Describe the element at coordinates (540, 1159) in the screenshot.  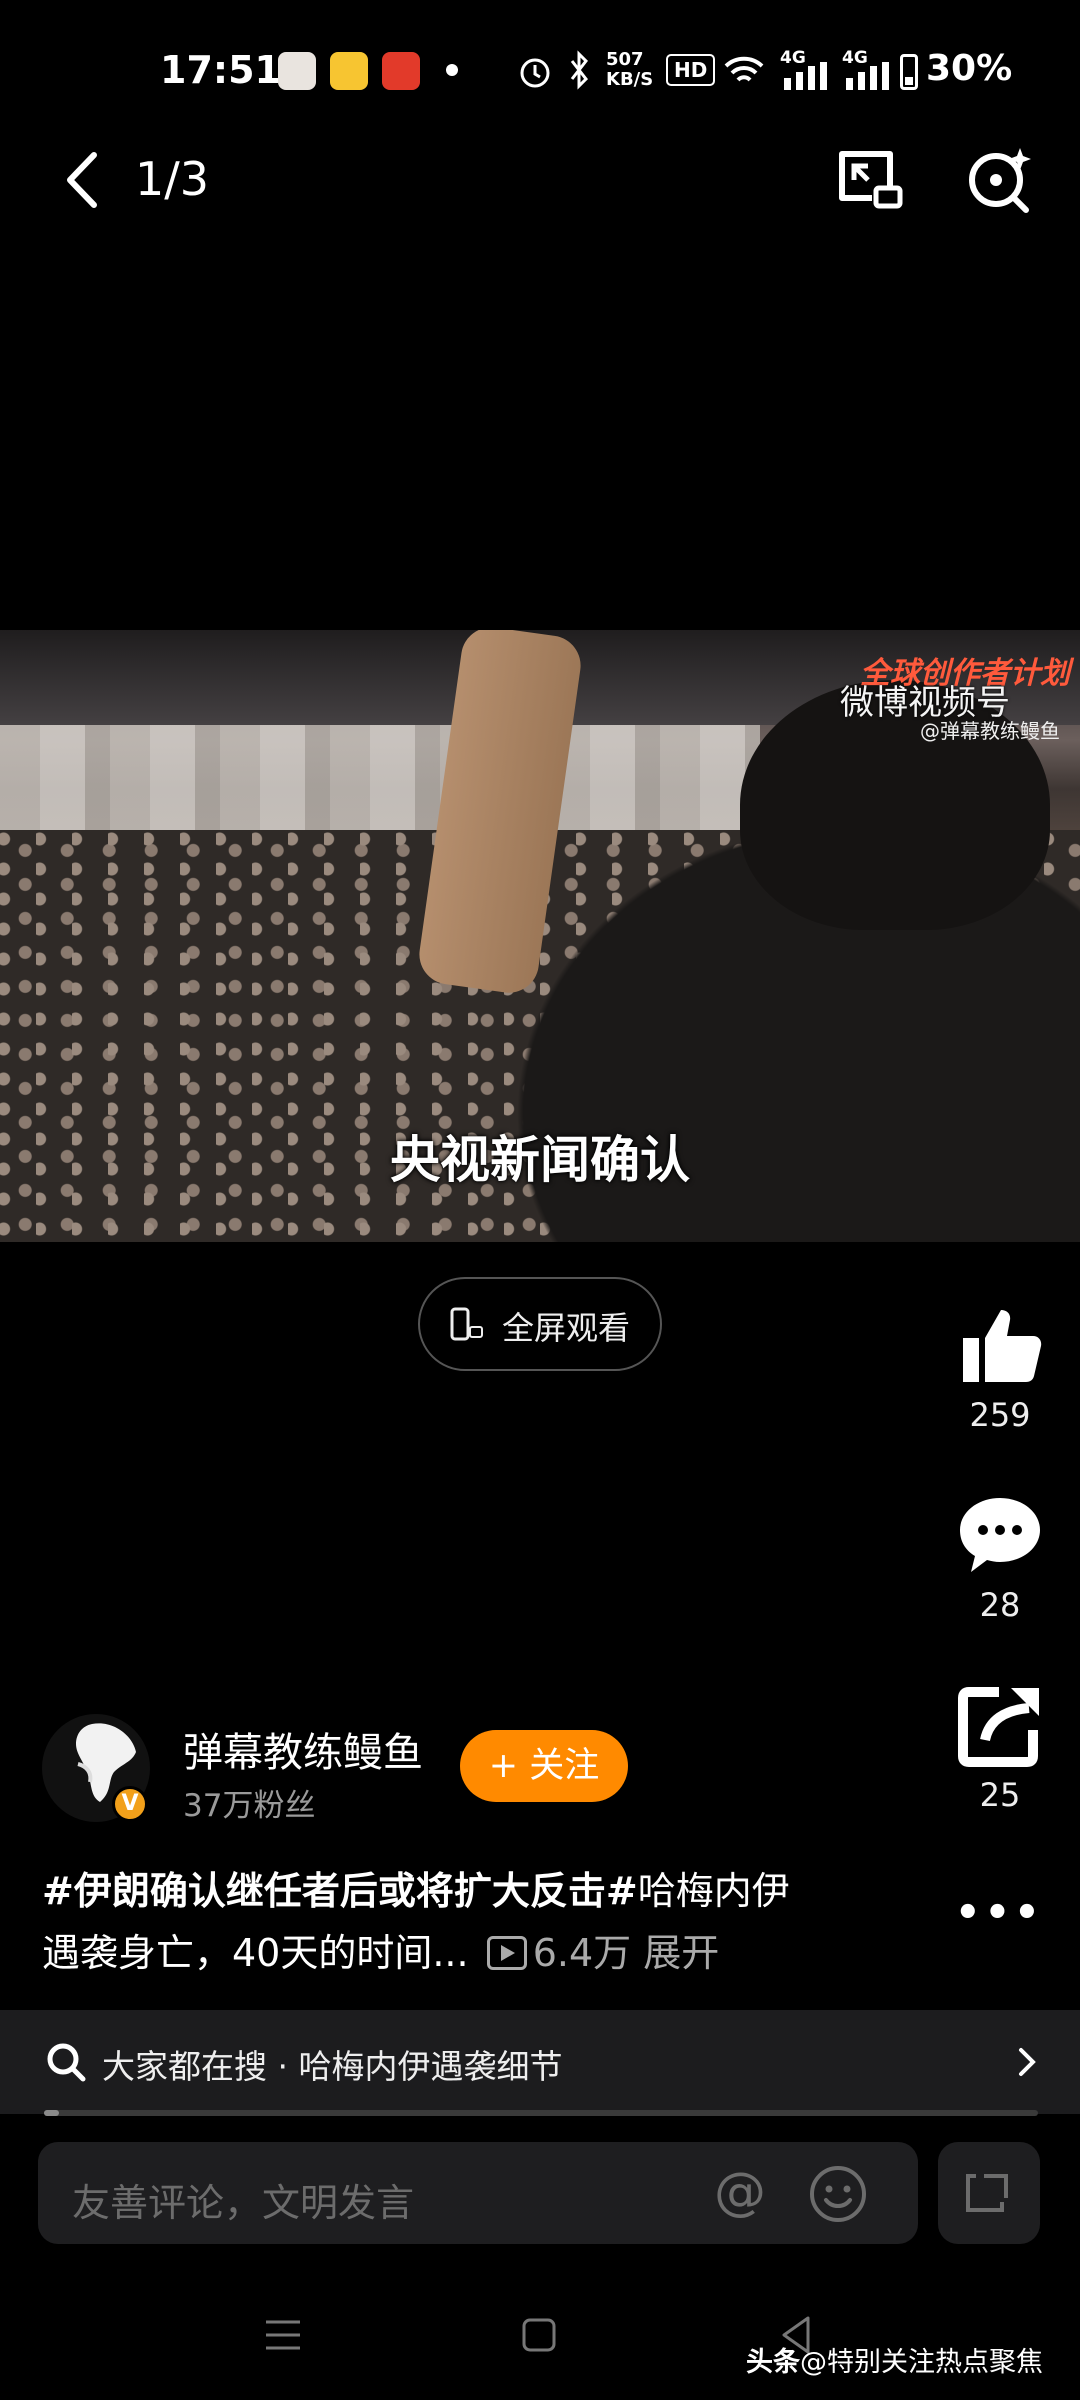
I see `video-caption: 央视新闻确认` at that location.